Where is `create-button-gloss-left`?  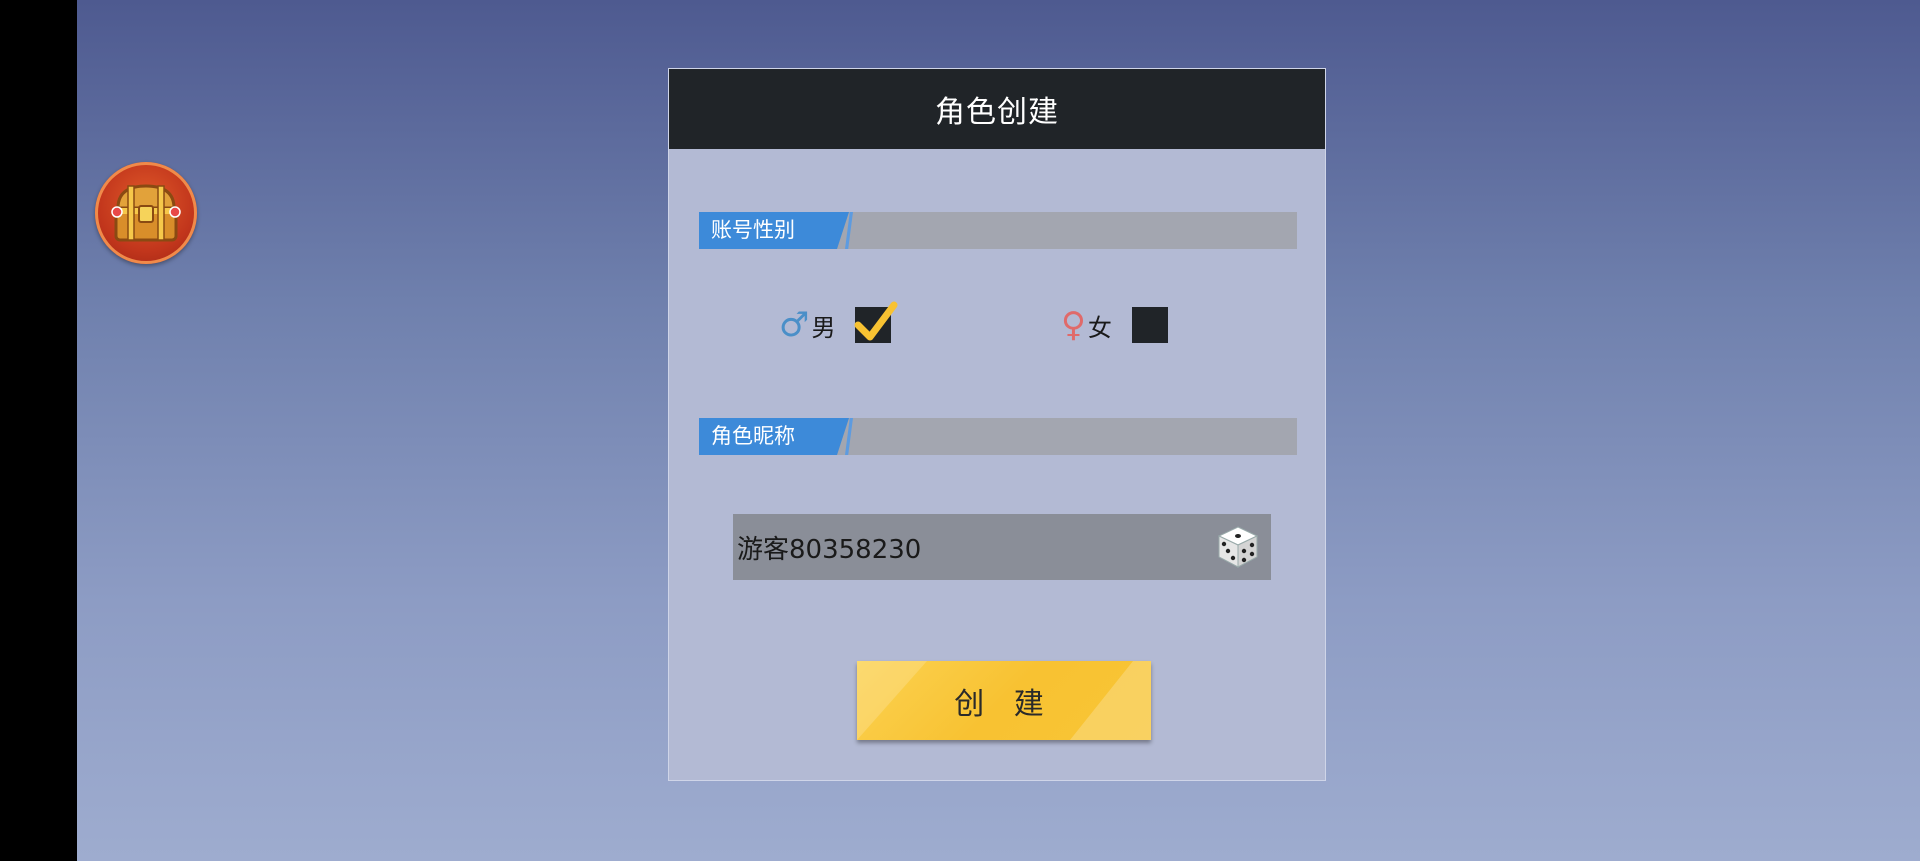
create-button-gloss-left is located at coordinates (892, 700).